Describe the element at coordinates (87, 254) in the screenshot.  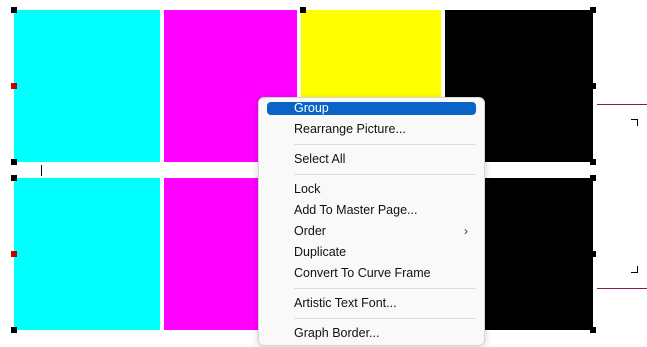
I see `cyan-swatch-bottom` at that location.